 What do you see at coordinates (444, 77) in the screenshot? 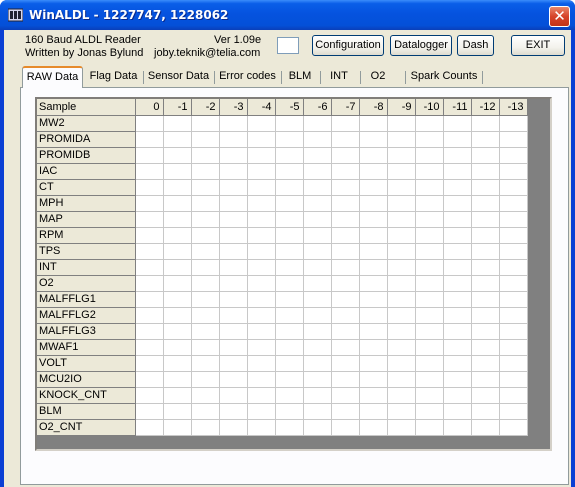
I see `tab-spark-counts: Spark Counts` at bounding box center [444, 77].